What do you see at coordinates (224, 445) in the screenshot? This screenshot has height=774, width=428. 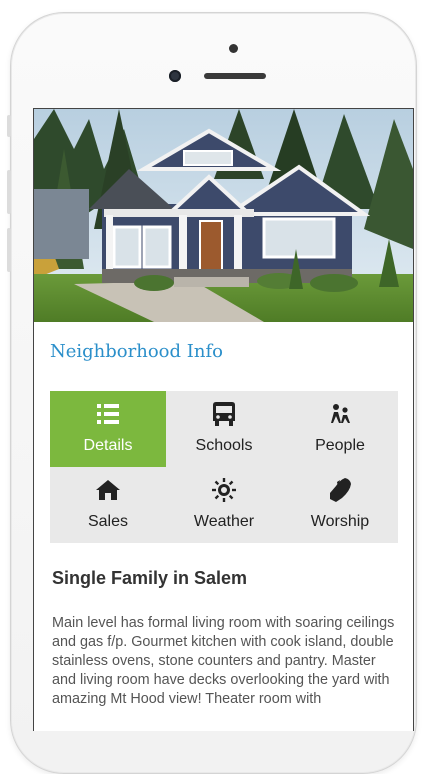 I see `tab-label: Schools` at bounding box center [224, 445].